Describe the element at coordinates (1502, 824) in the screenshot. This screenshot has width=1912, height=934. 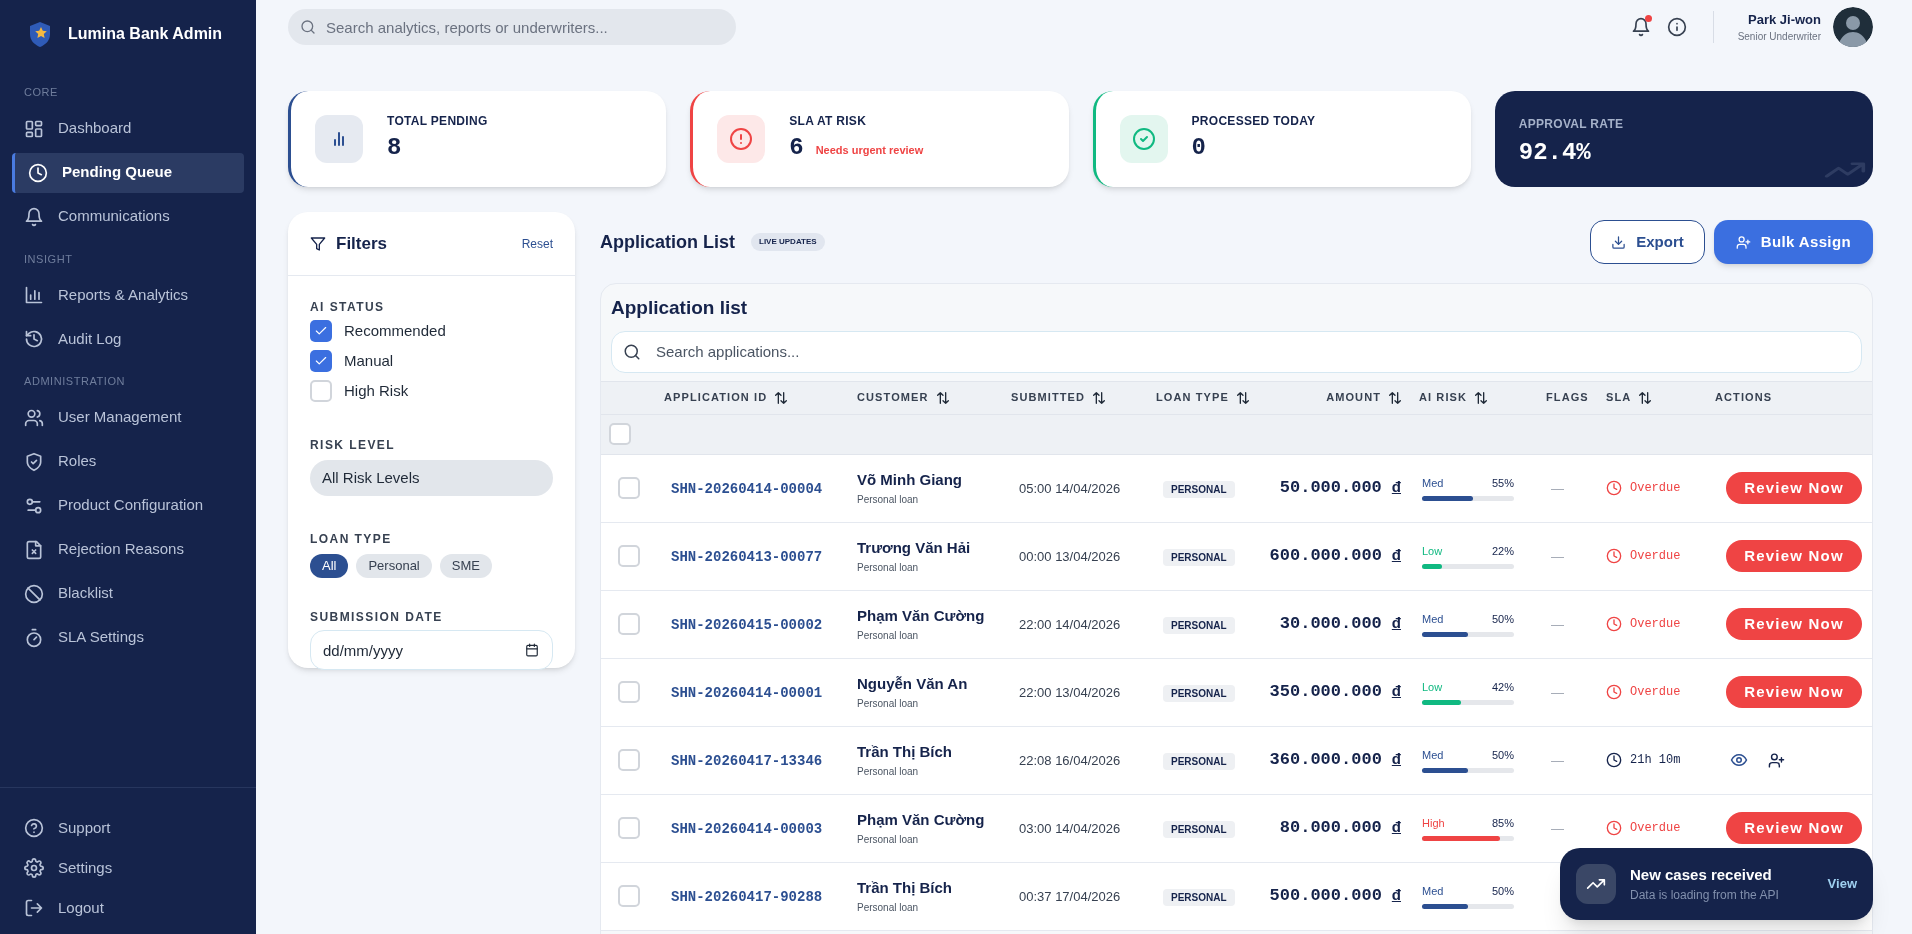
I see `risk-percent: 85%` at that location.